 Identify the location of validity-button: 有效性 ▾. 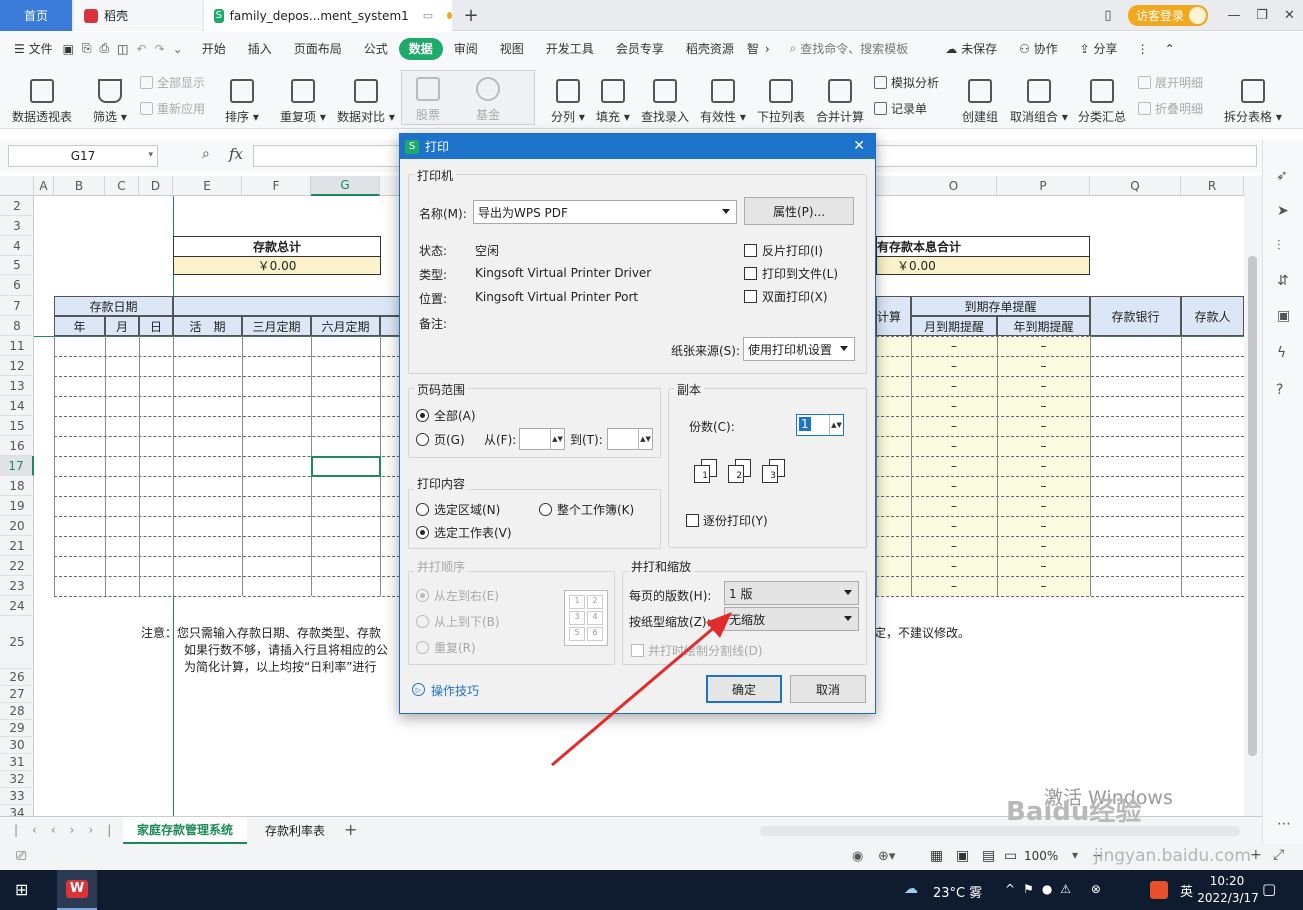
(723, 97).